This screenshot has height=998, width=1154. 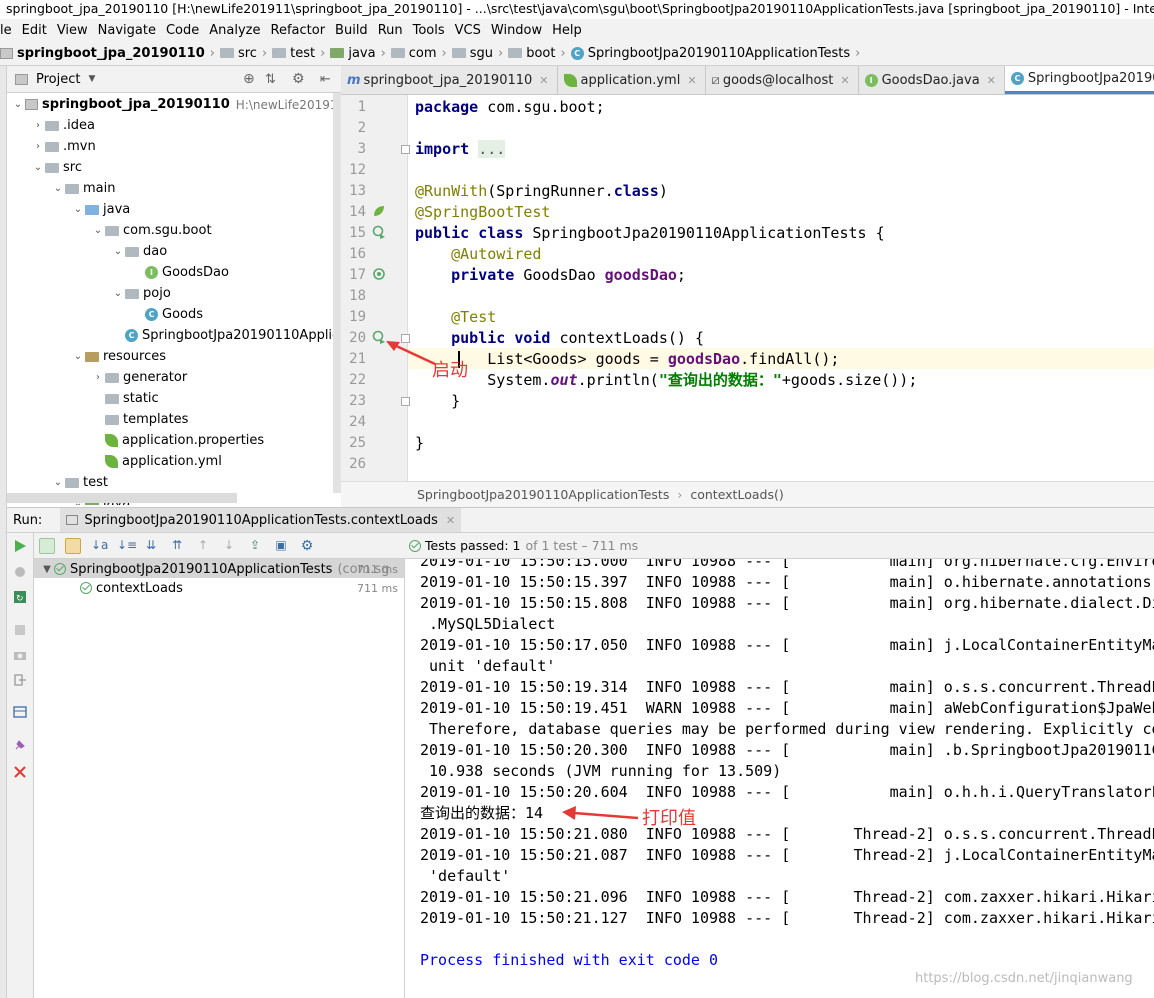 What do you see at coordinates (72, 30) in the screenshot?
I see `menu-view: View` at bounding box center [72, 30].